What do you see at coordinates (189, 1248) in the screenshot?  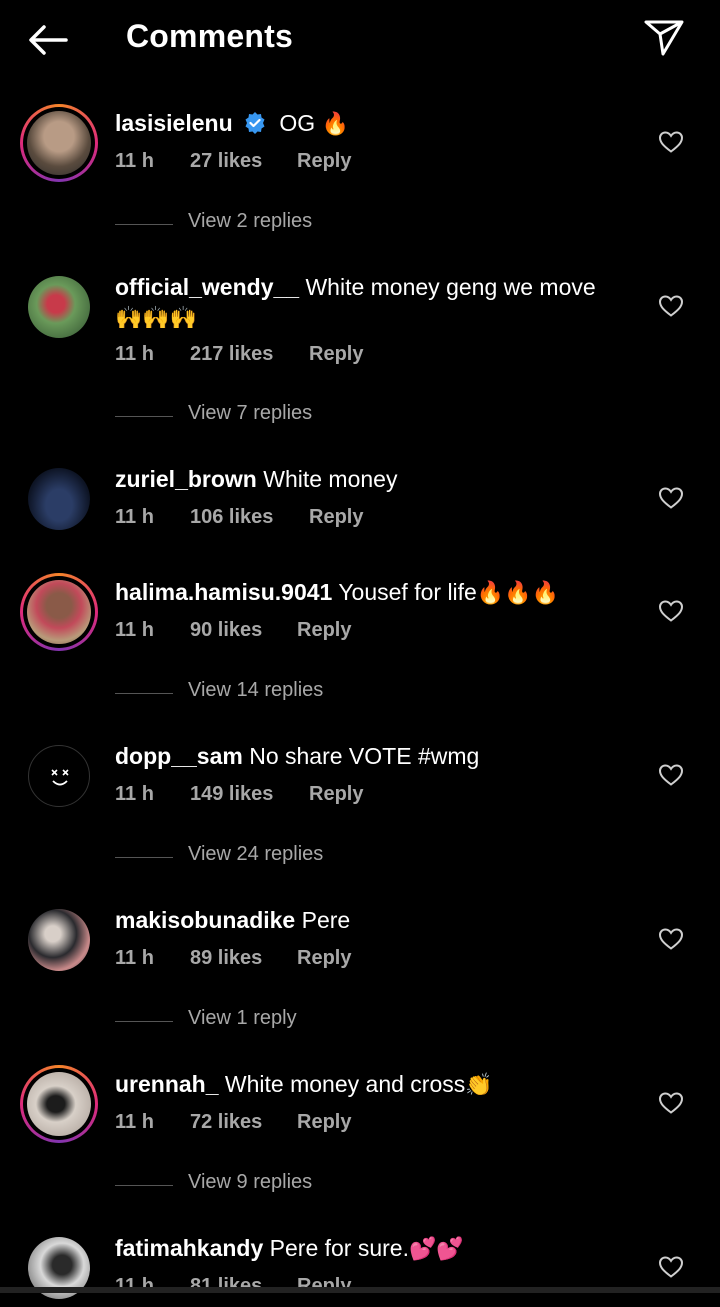 I see `comment-username: fatimahkandy` at bounding box center [189, 1248].